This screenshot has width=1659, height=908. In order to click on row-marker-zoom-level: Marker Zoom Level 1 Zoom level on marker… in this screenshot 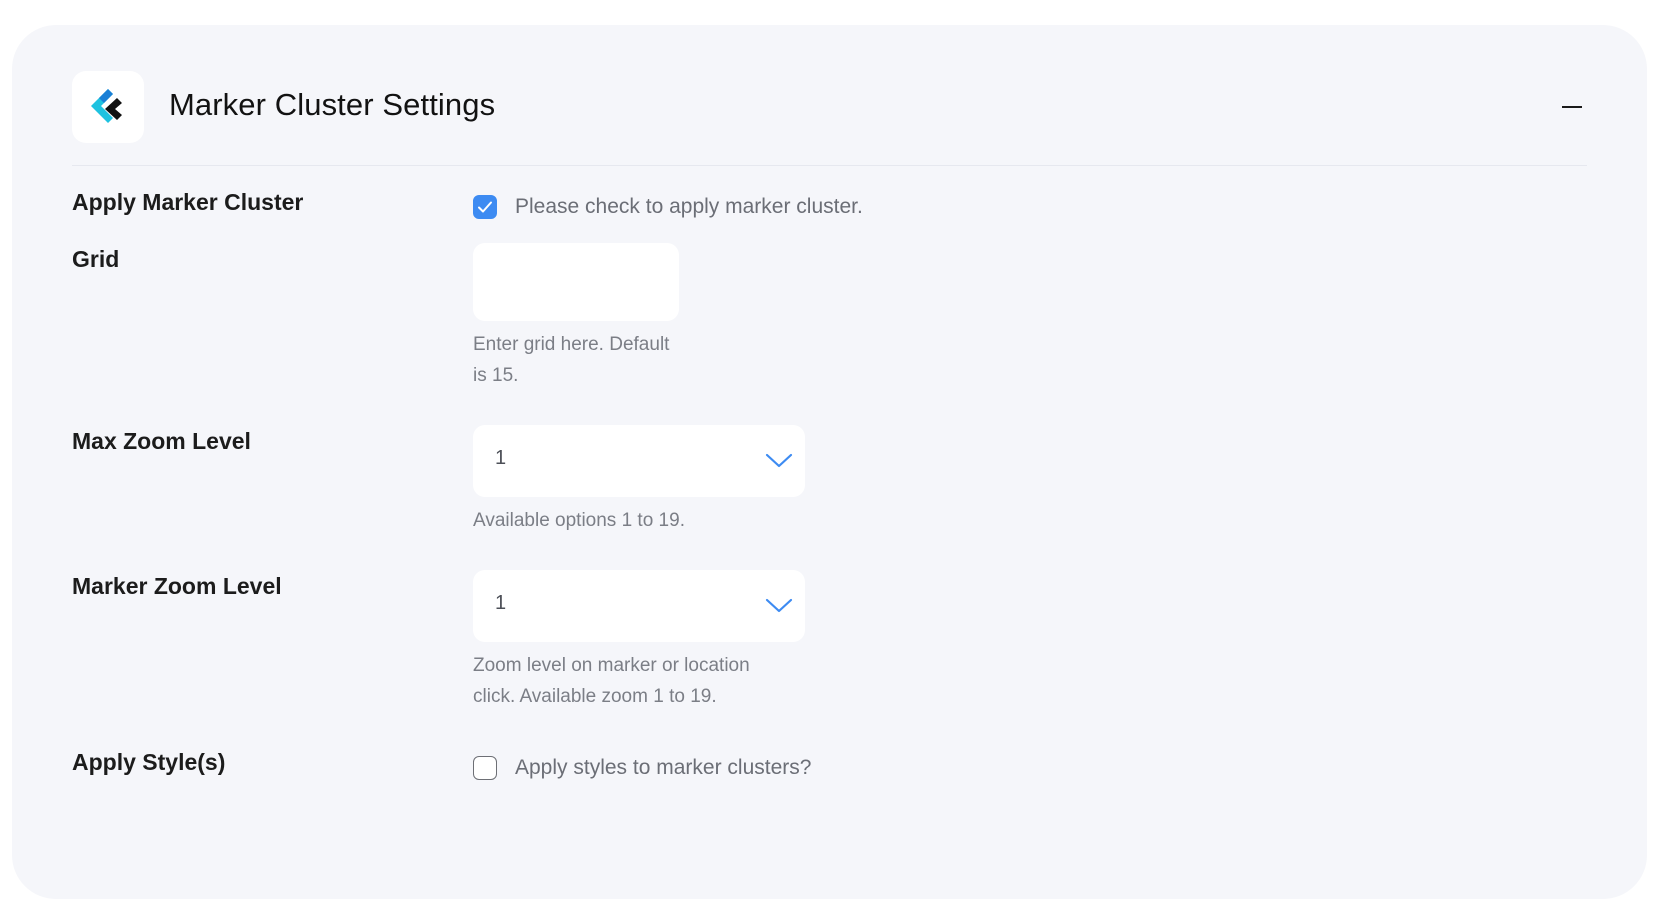, I will do `click(829, 641)`.